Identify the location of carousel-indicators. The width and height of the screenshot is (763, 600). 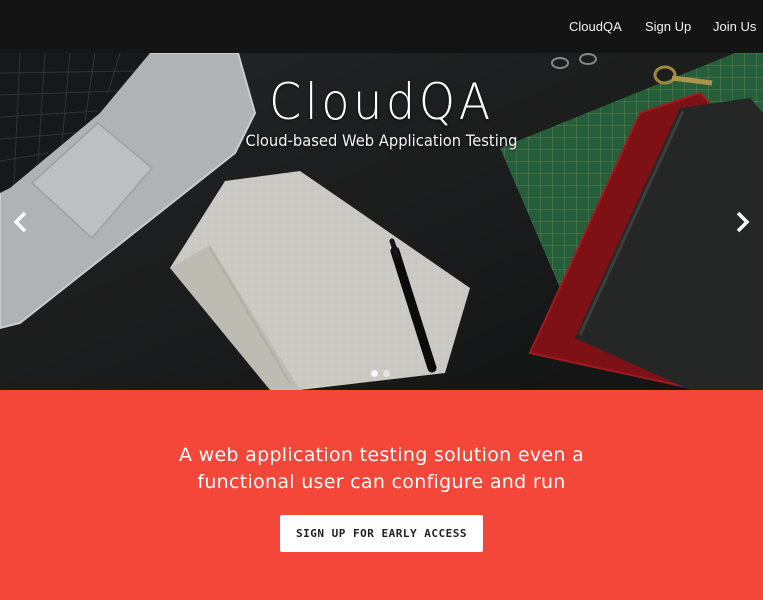
(381, 374).